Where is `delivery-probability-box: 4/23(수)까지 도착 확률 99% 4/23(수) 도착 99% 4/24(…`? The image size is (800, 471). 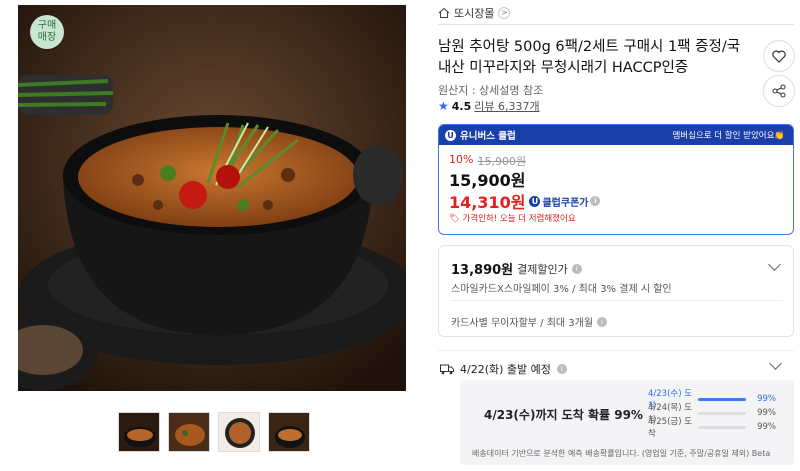
delivery-probability-box: 4/23(수)까지 도착 확률 99% 4/23(수) 도착 99% 4/24(… is located at coordinates (627, 422).